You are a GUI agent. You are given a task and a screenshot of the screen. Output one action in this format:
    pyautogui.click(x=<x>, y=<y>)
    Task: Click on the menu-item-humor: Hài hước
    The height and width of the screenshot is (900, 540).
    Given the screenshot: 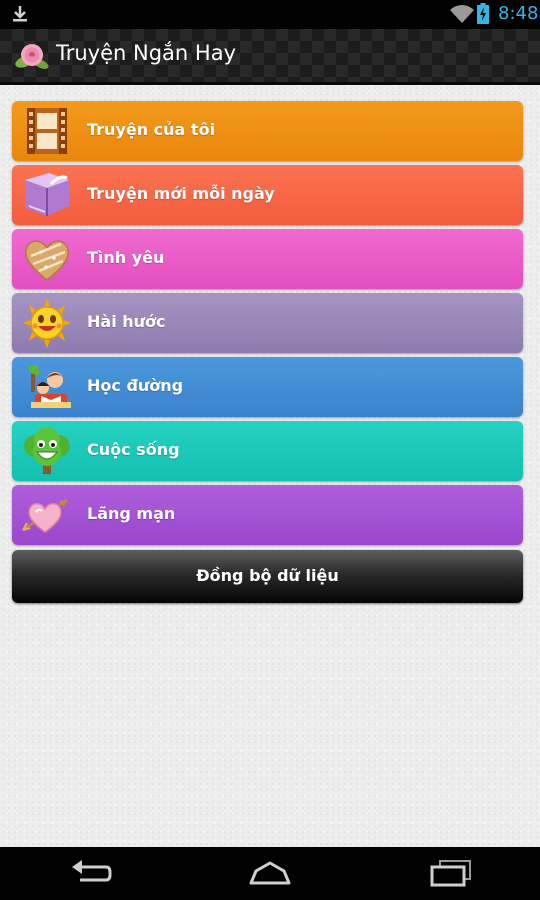 What is the action you would take?
    pyautogui.click(x=267, y=323)
    